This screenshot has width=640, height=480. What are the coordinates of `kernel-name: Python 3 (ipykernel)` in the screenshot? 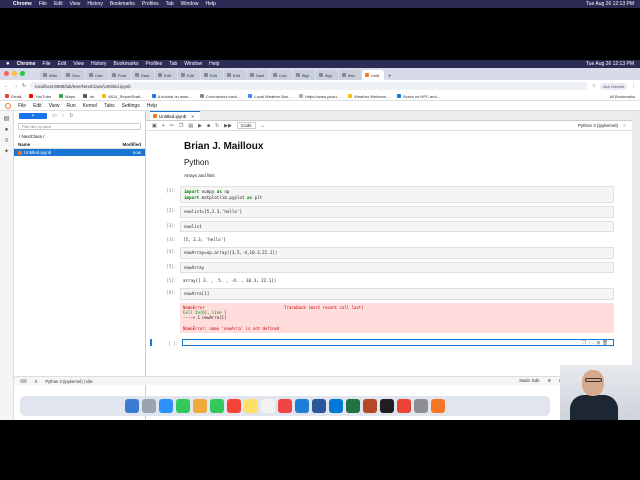 It's located at (598, 125).